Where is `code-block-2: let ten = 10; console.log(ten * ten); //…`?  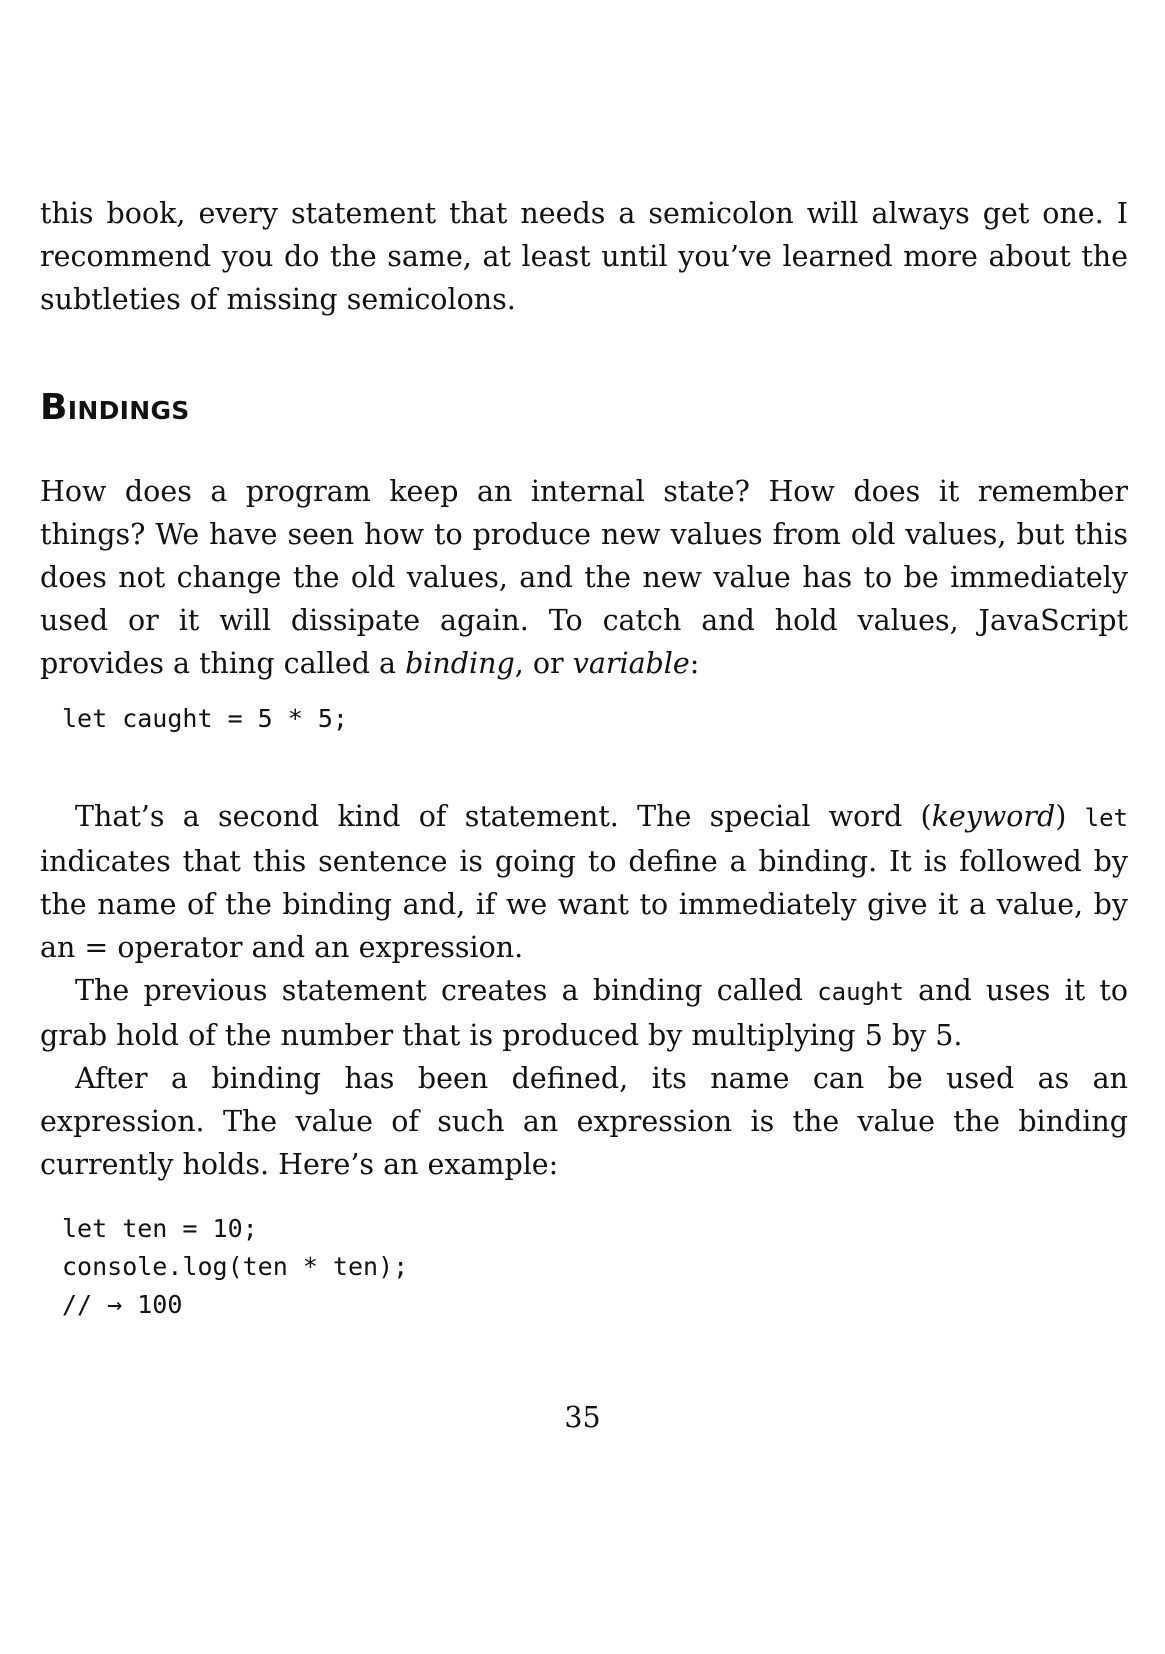
code-block-2: let ten = 10; console.log(ten * ten); //… is located at coordinates (584, 1267).